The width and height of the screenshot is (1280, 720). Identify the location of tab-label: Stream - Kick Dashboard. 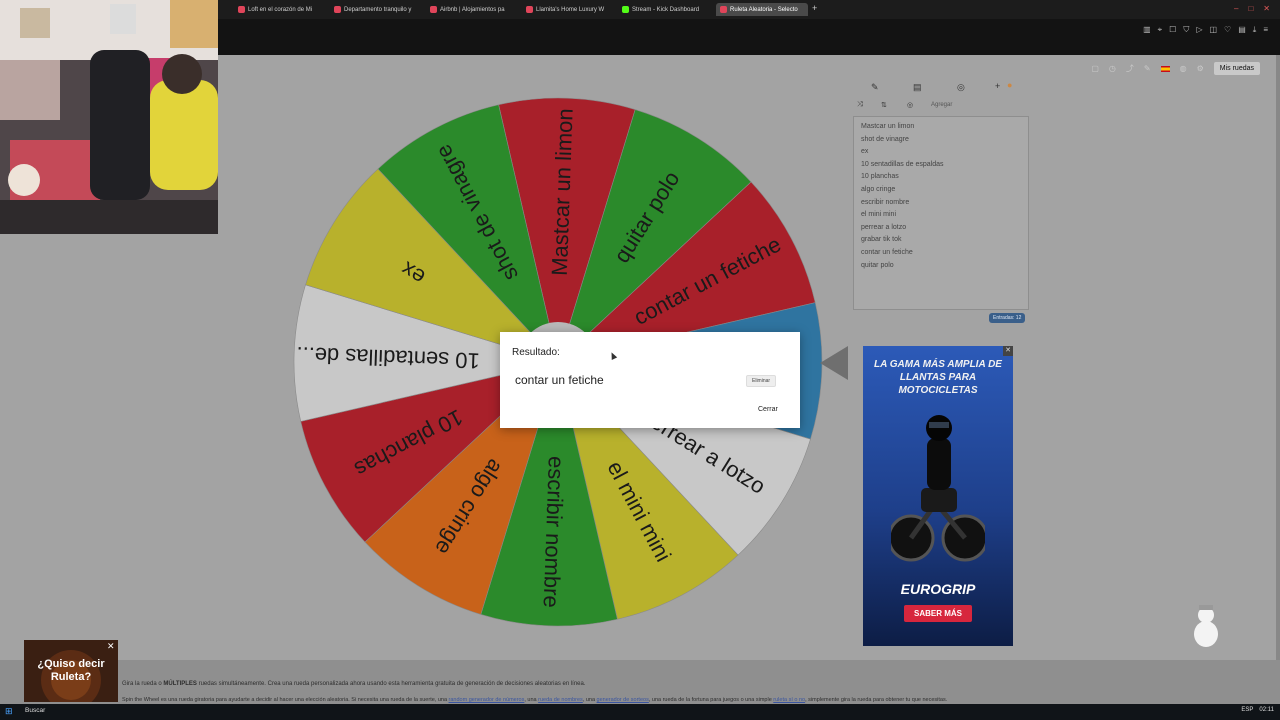
(666, 9).